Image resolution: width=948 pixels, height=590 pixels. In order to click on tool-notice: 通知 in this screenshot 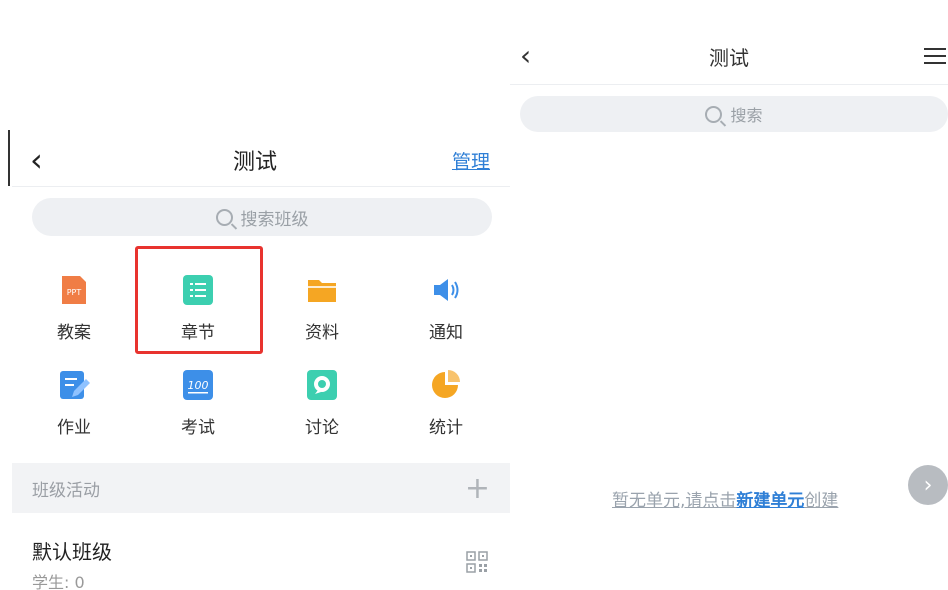, I will do `click(446, 313)`.